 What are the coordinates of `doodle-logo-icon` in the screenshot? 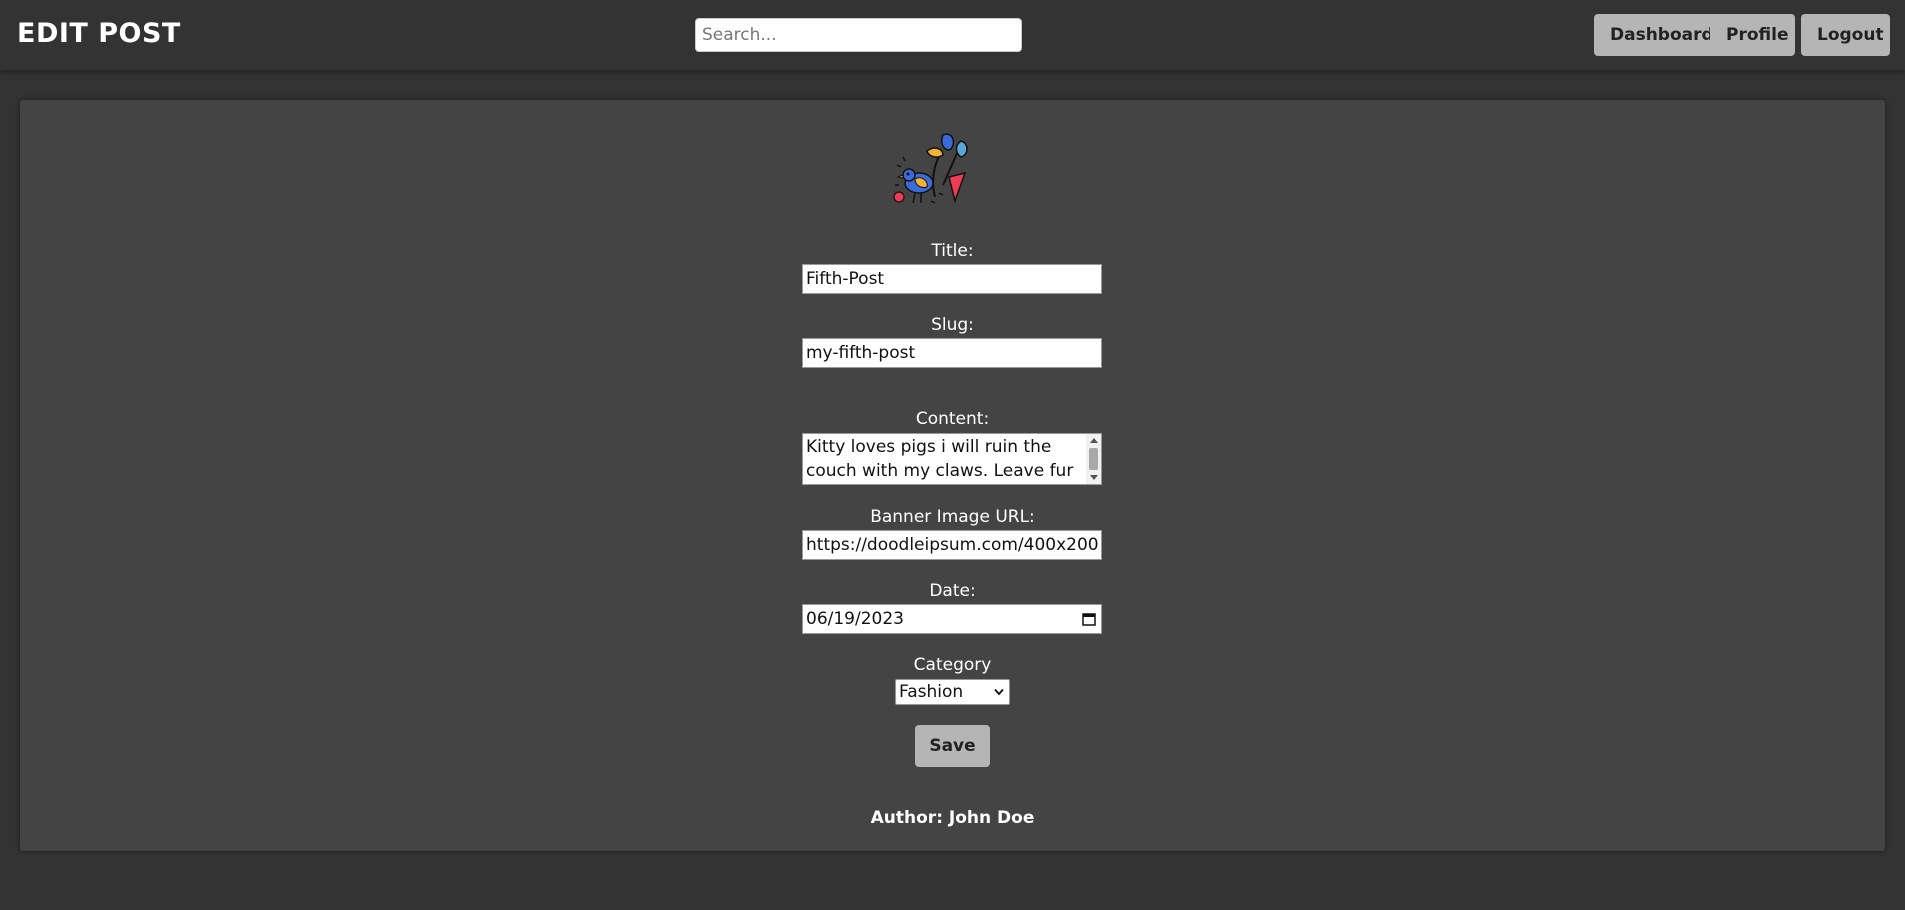 It's located at (930, 168).